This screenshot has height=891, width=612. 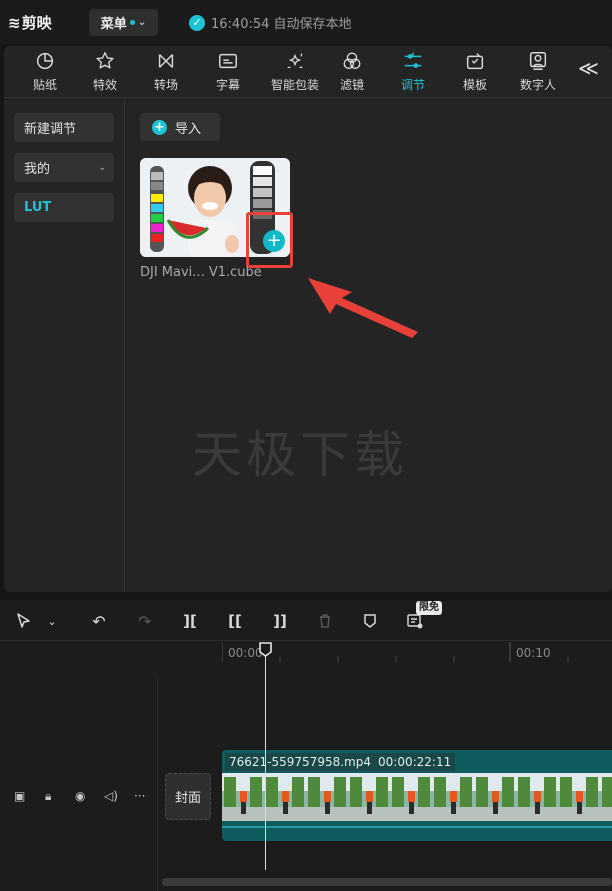 I want to click on tab-subtitle: 字幕, so click(x=228, y=71).